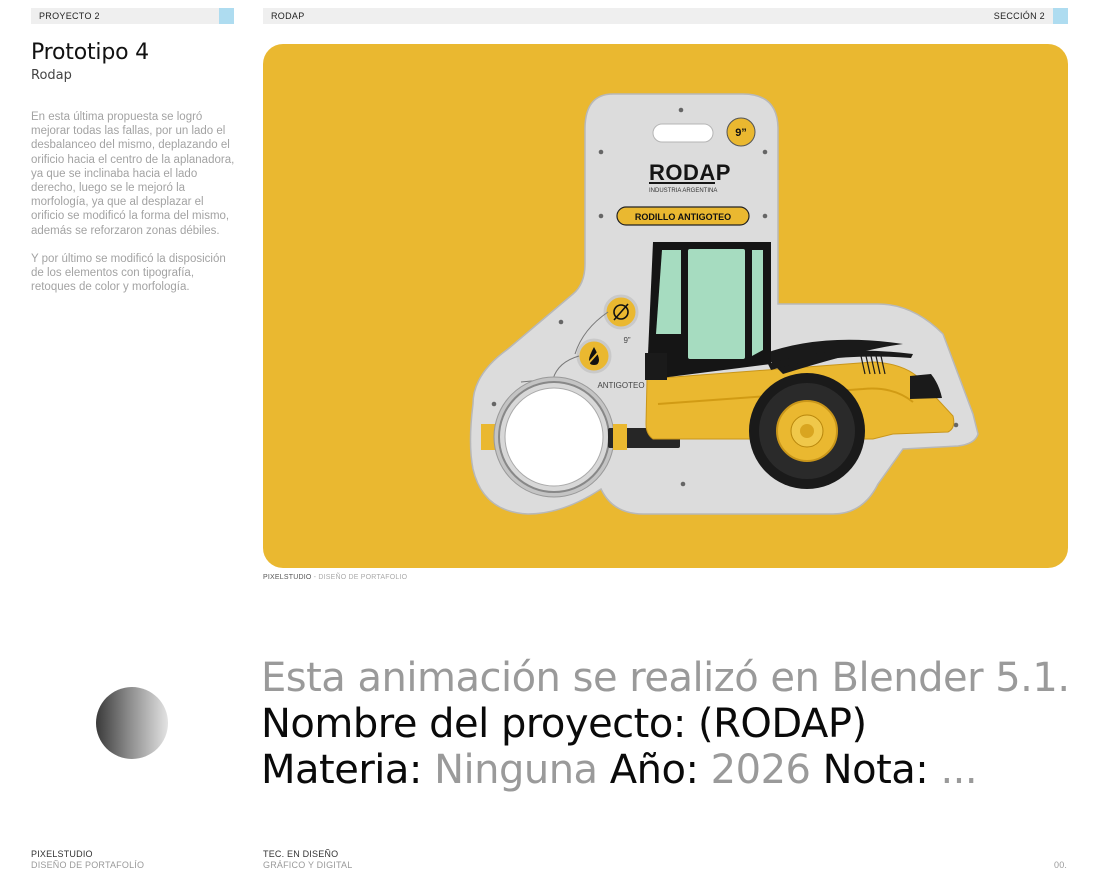 This screenshot has height=888, width=1100. What do you see at coordinates (90, 52) in the screenshot?
I see `page-title: Prototipo 4` at bounding box center [90, 52].